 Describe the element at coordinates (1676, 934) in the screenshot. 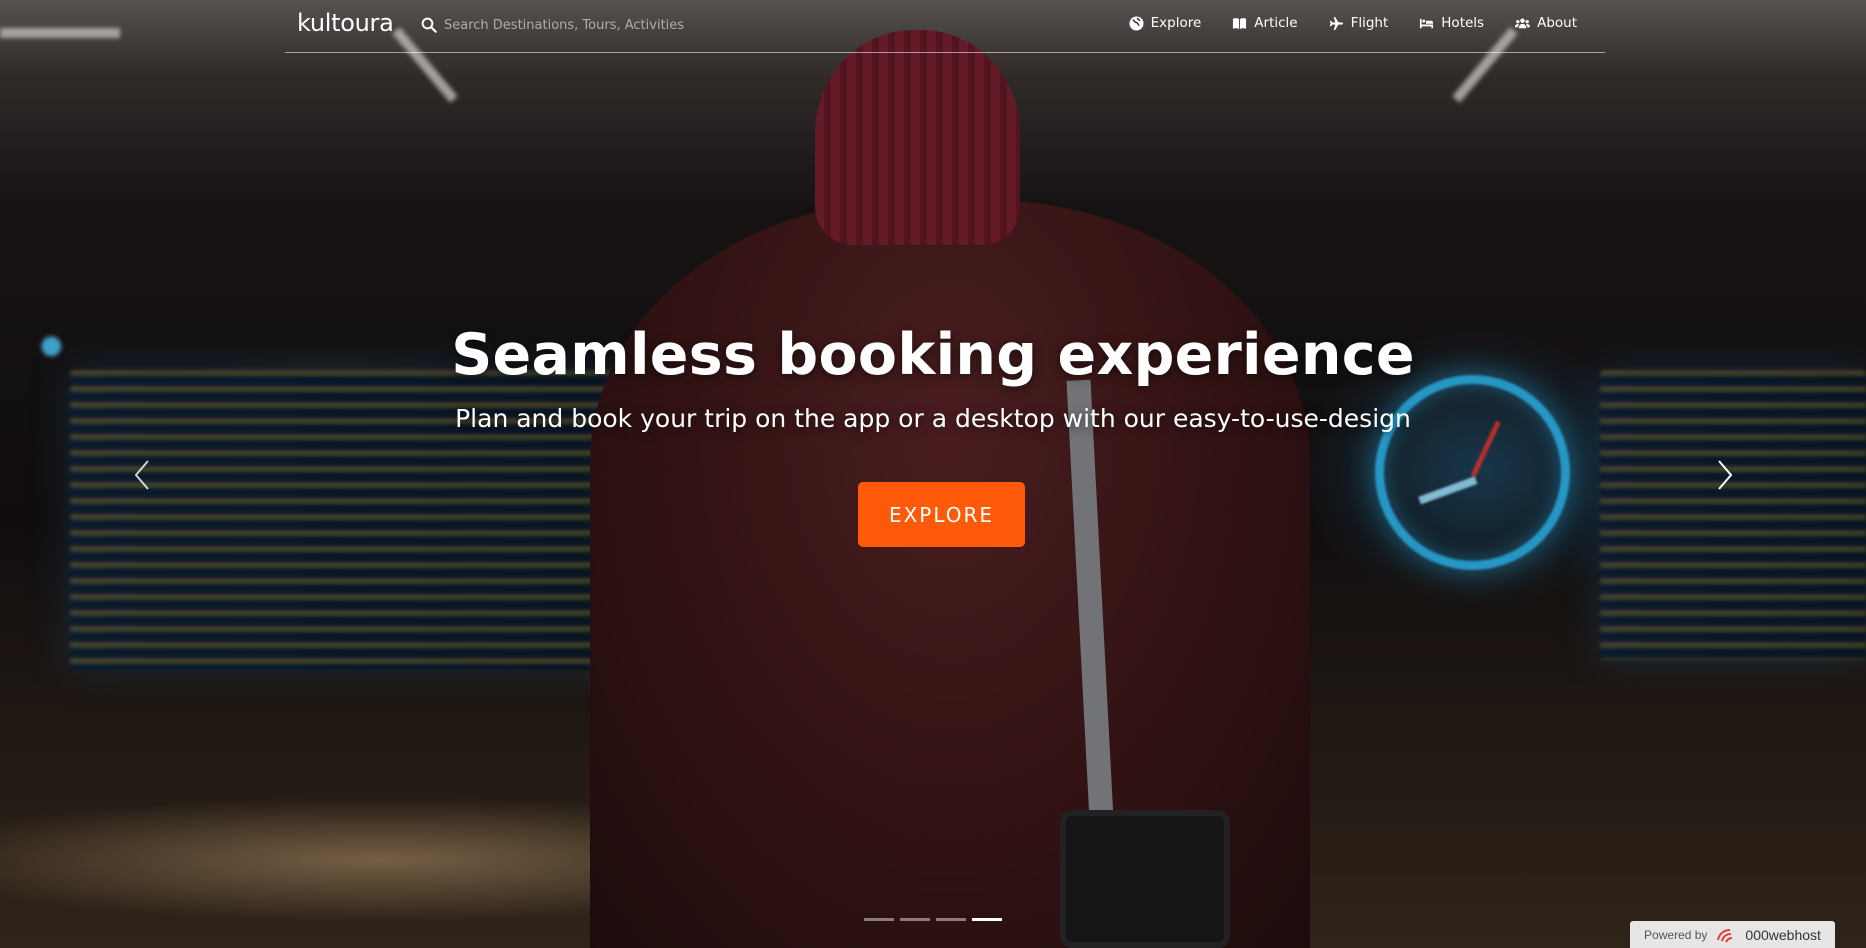

I see `powered-by-label: Powered by` at that location.